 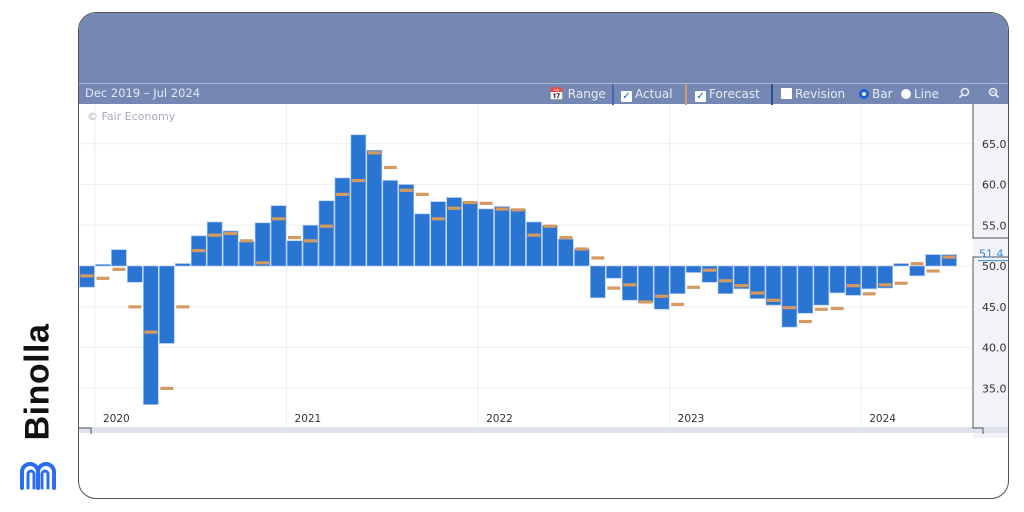 I want to click on y-tick-label: 40.0, so click(x=994, y=348).